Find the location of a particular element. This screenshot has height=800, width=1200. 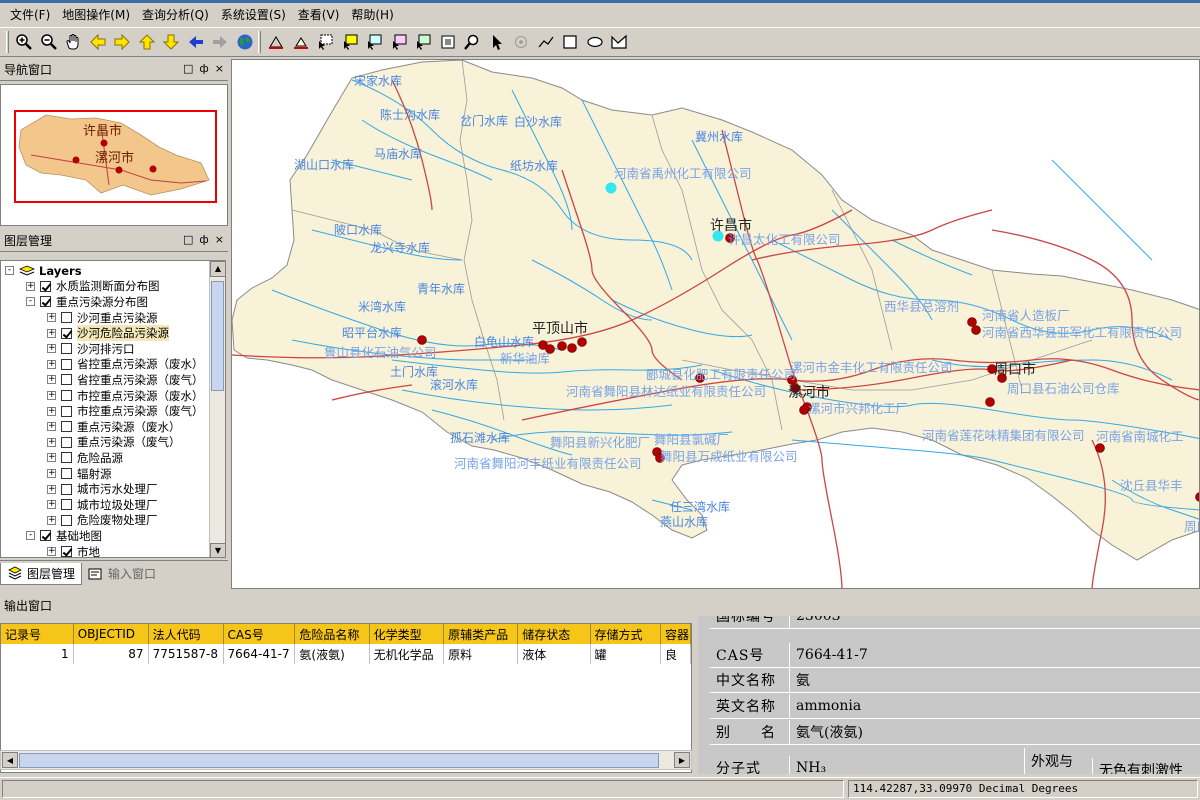

zoom-in-icon is located at coordinates (24, 42).